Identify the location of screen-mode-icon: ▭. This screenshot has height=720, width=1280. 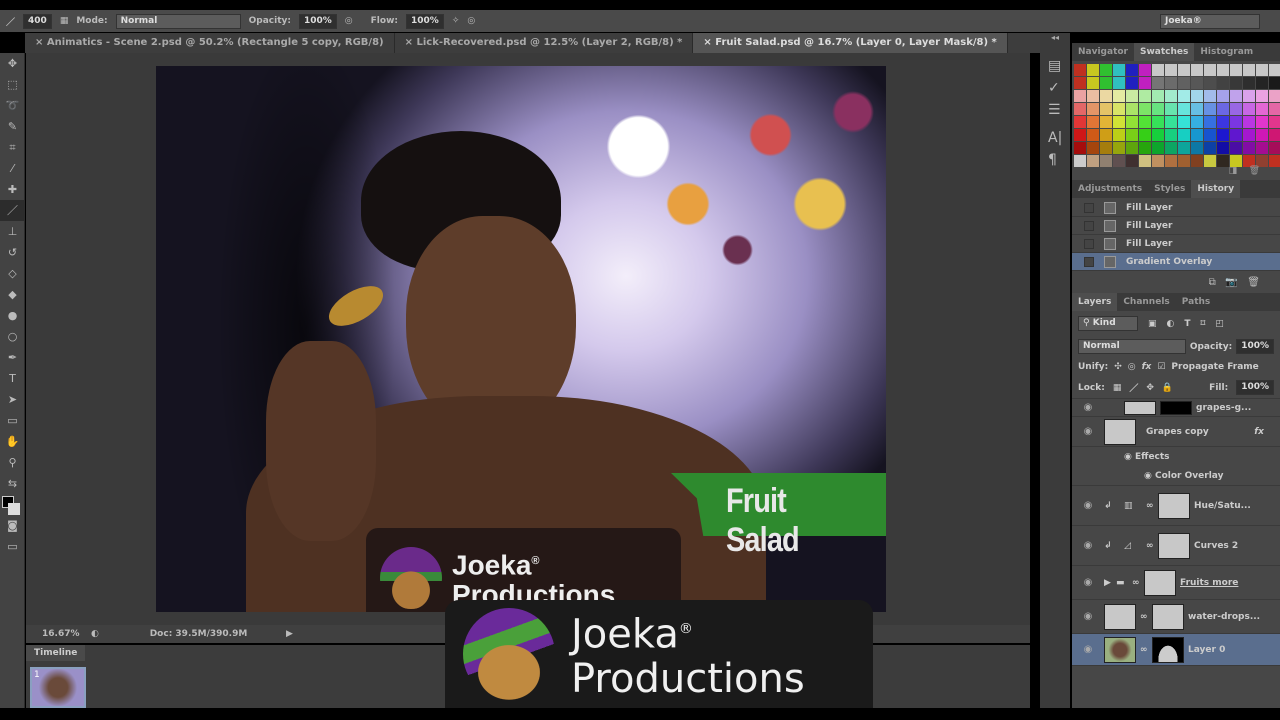
(12, 546).